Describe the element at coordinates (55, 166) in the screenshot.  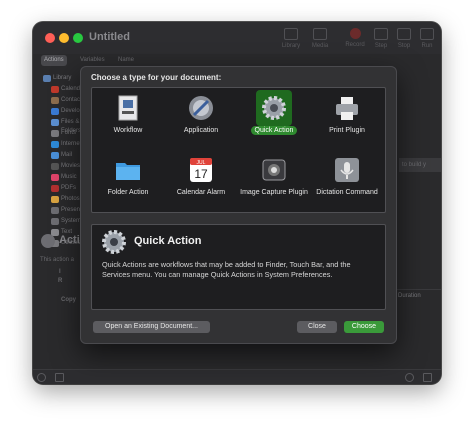
I see `movies-icon` at that location.